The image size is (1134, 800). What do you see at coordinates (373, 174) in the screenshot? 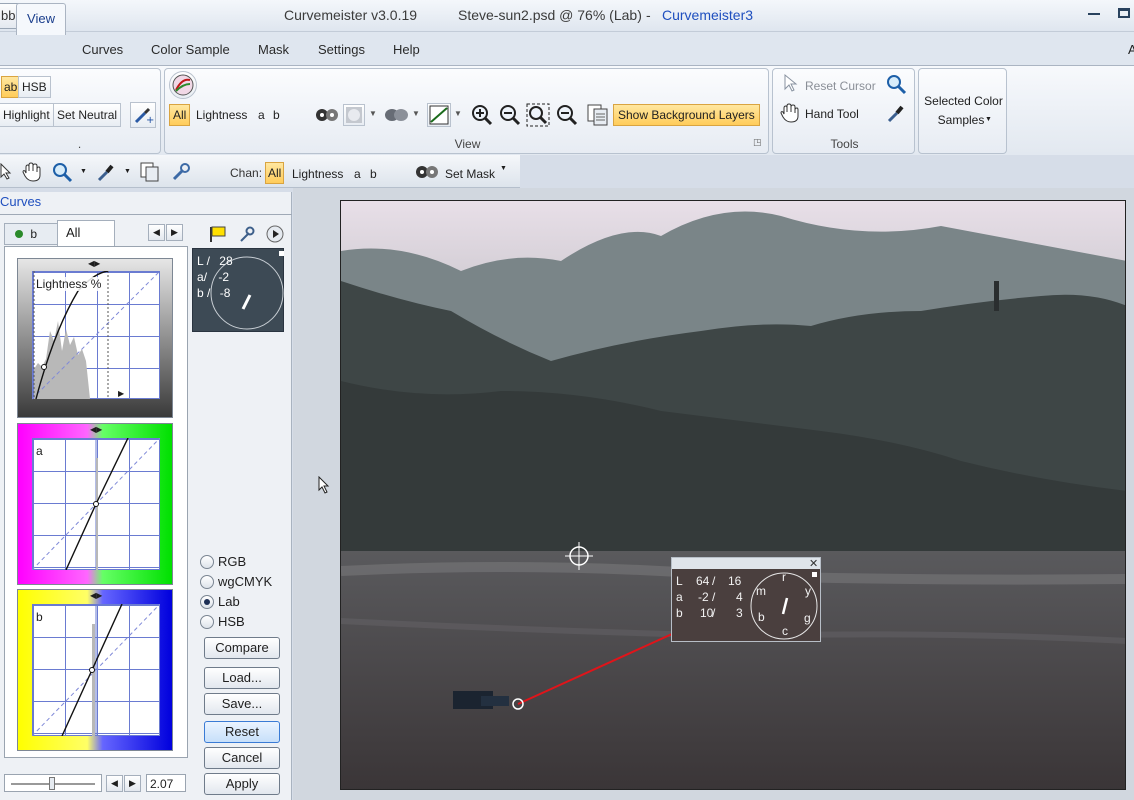
I see `chan-b-button: b` at bounding box center [373, 174].